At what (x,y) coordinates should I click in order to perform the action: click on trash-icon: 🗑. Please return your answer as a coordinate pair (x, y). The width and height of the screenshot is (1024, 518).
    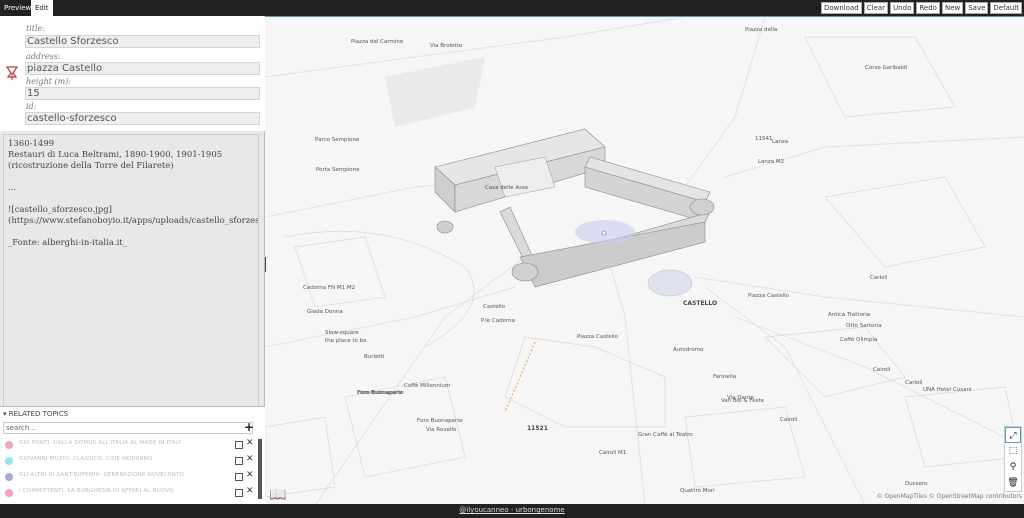
    Looking at the image, I should click on (1013, 483).